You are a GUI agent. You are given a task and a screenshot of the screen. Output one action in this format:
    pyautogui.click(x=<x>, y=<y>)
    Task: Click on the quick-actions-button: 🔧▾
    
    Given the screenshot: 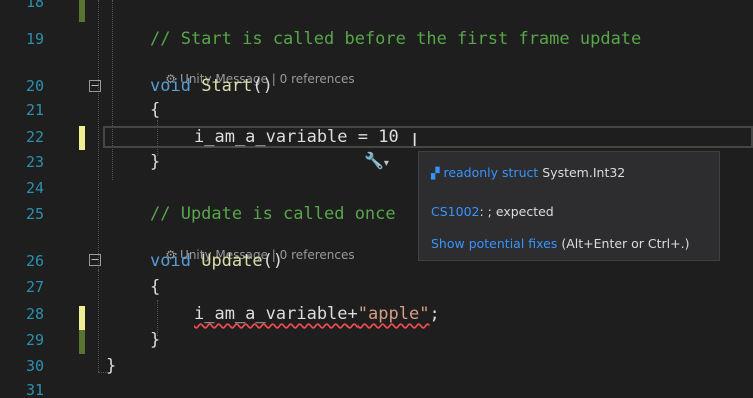 What is the action you would take?
    pyautogui.click(x=376, y=160)
    